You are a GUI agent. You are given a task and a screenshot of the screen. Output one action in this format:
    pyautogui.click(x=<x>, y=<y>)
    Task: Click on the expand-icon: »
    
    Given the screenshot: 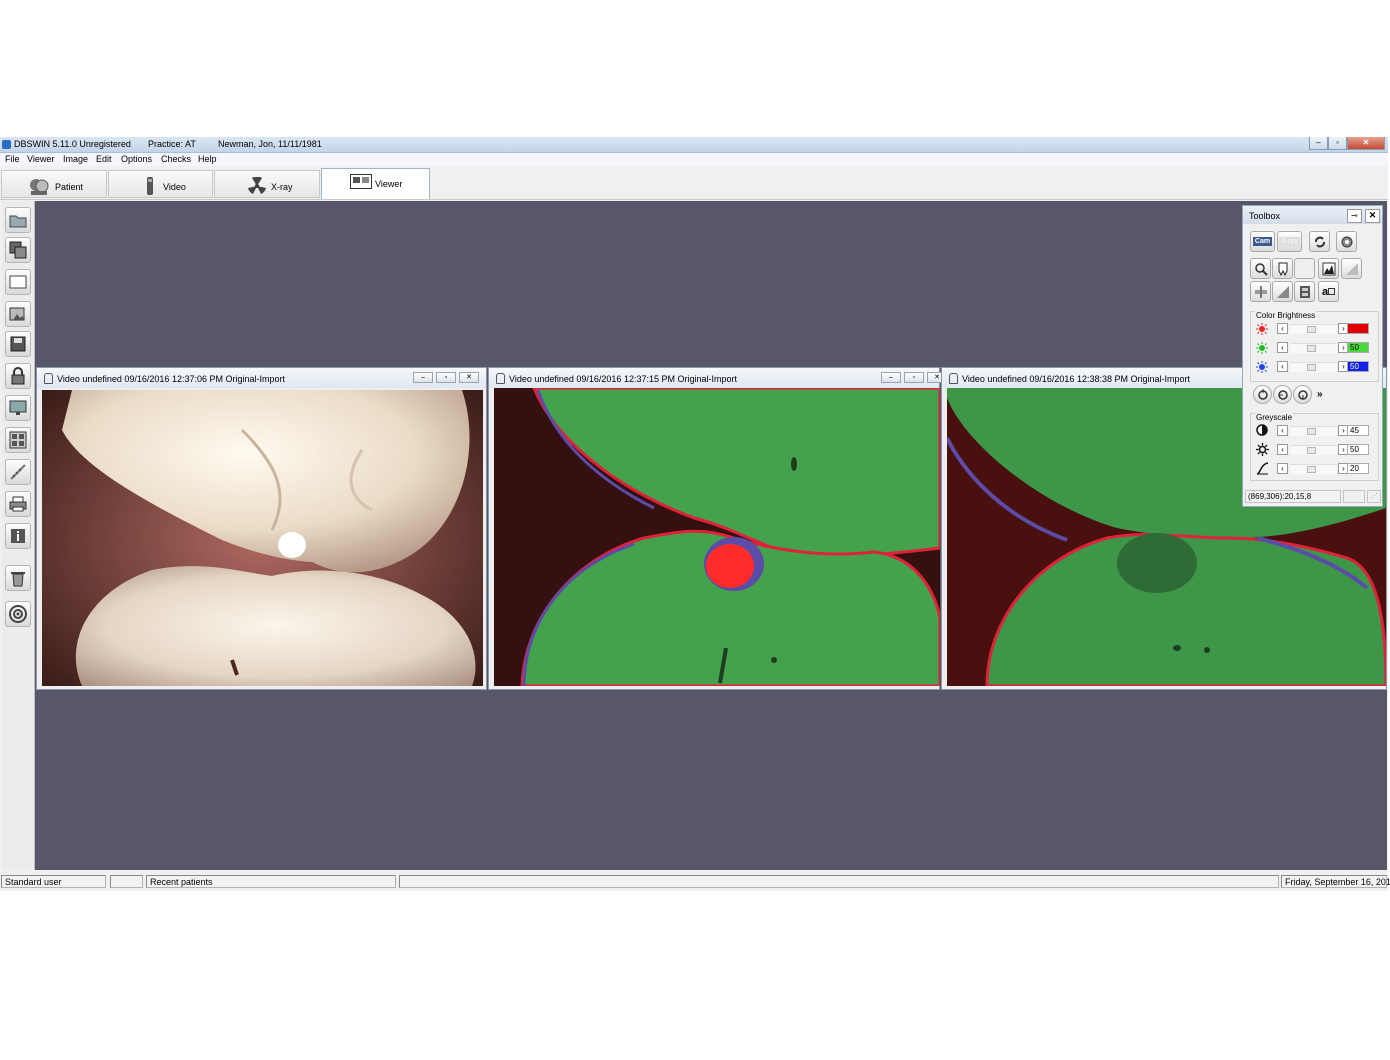 What is the action you would take?
    pyautogui.click(x=1320, y=394)
    